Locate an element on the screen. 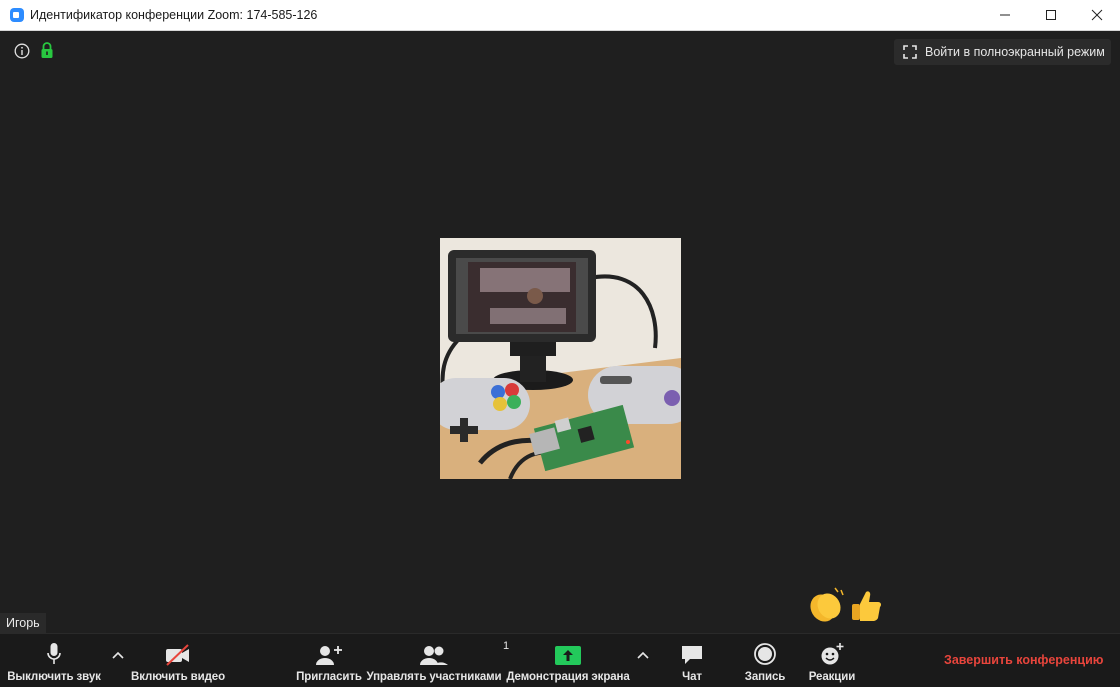  close-button is located at coordinates (1097, 15).